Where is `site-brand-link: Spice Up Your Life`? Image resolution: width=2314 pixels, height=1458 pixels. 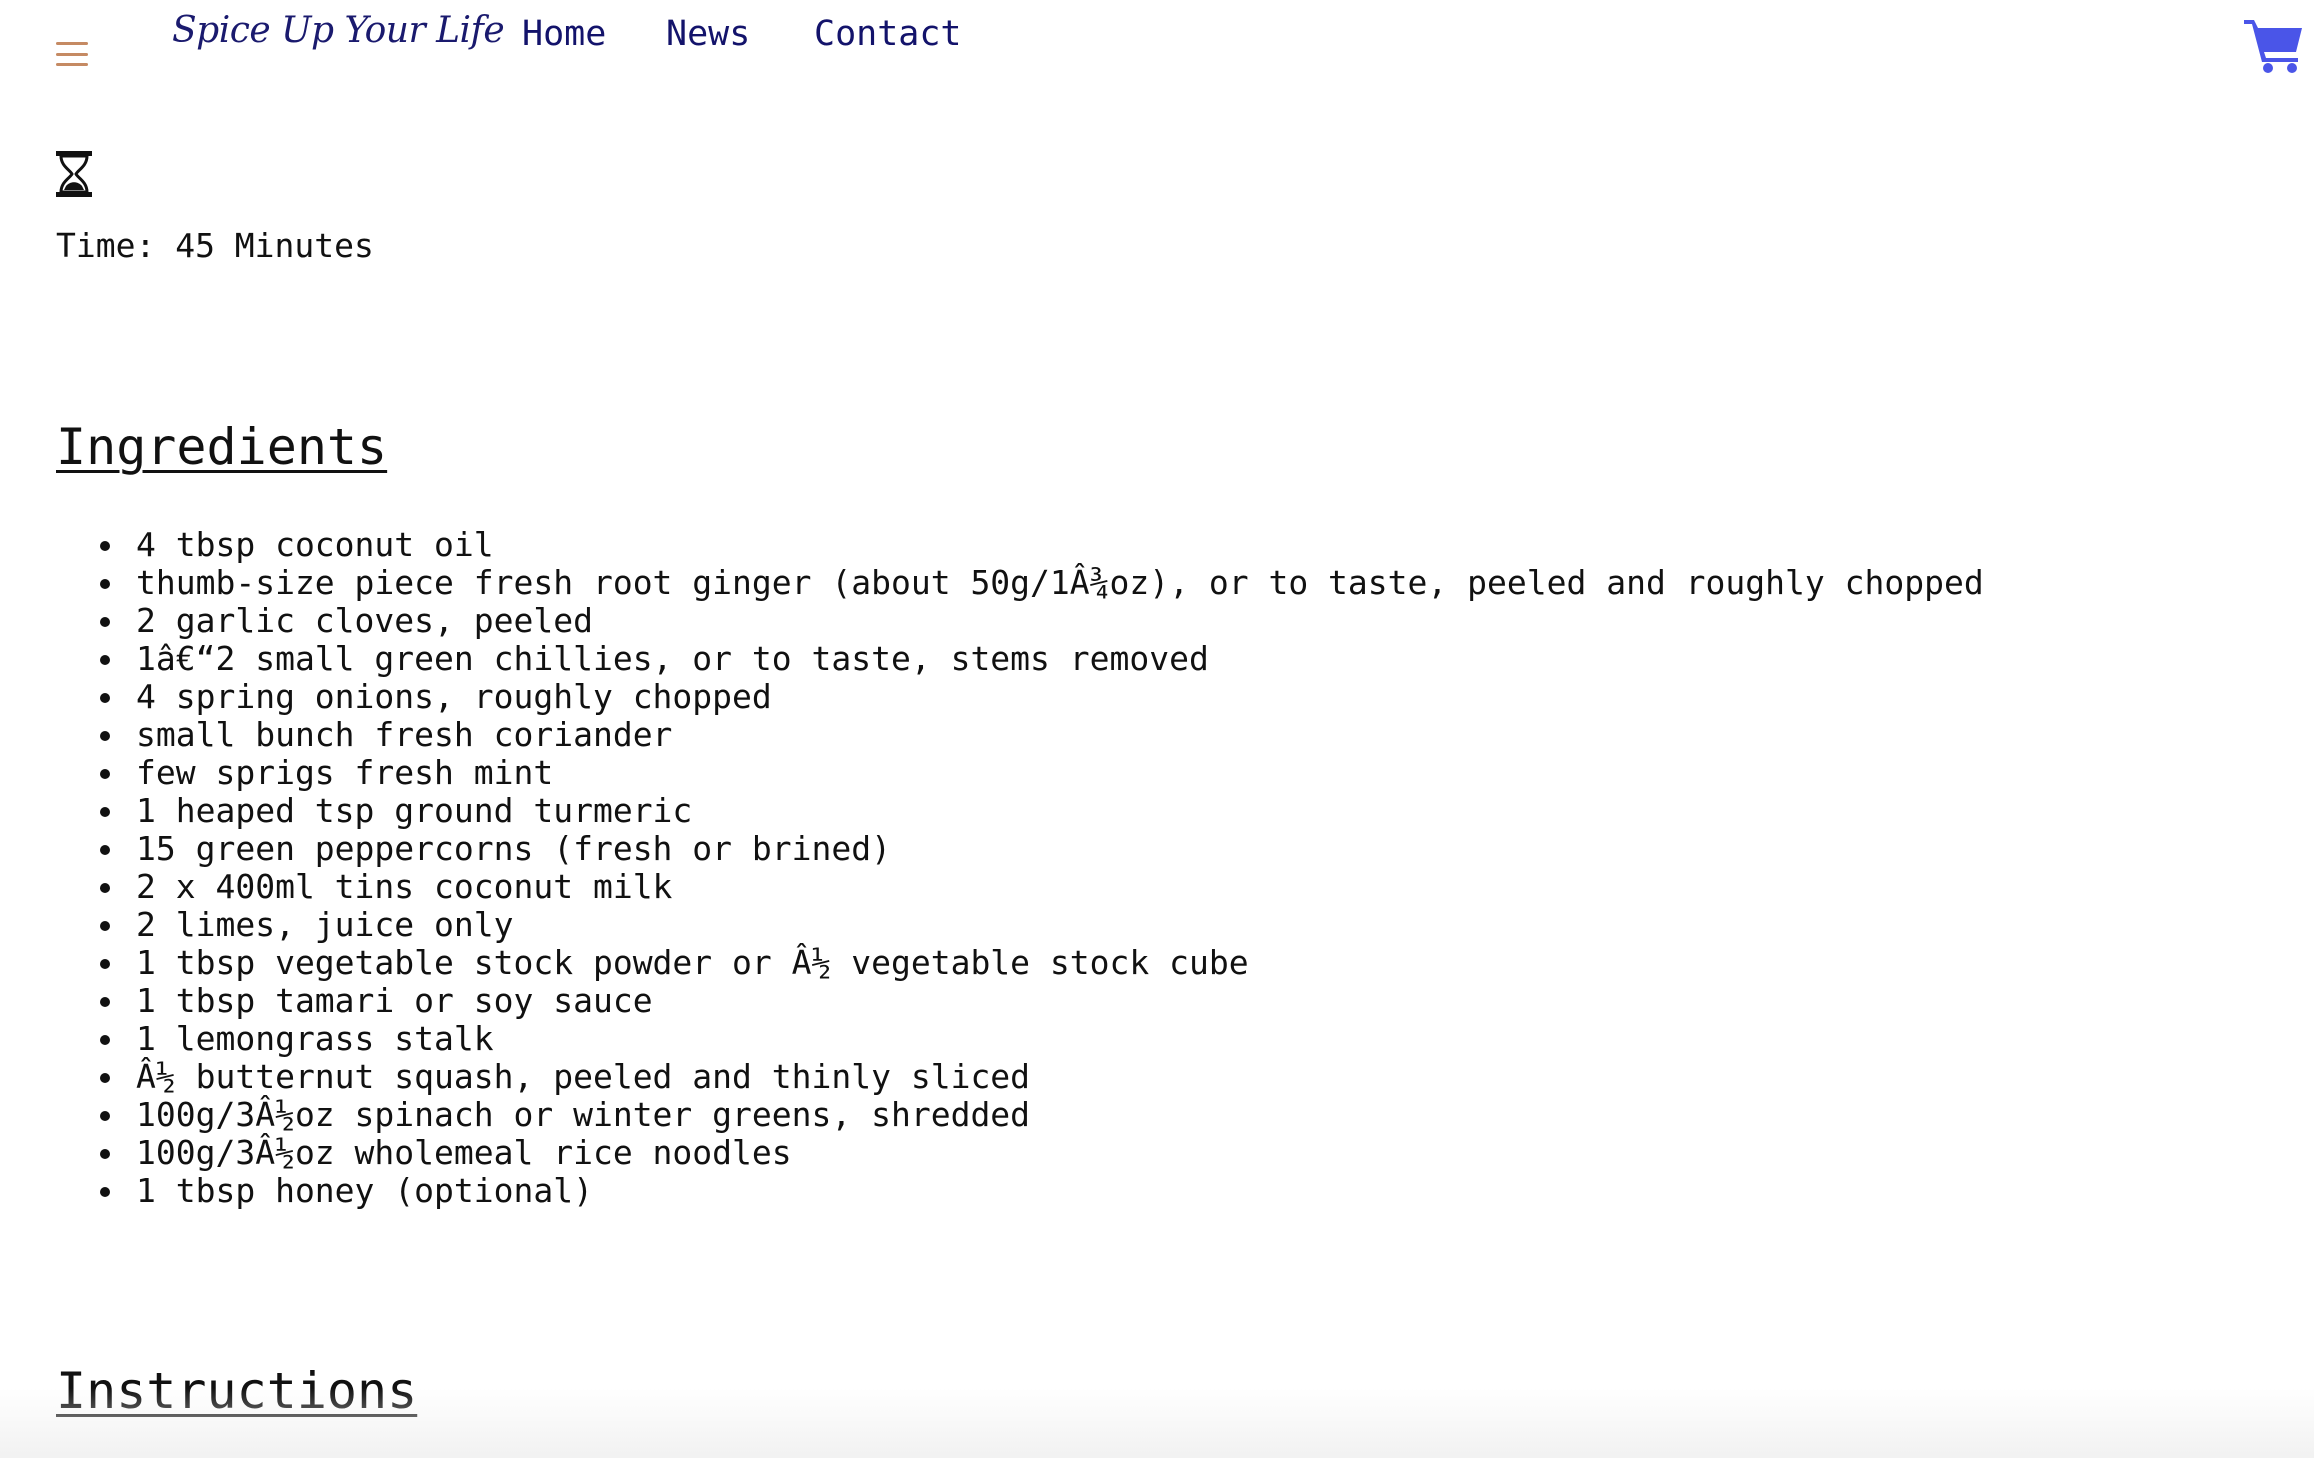
site-brand-link: Spice Up Your Life is located at coordinates (338, 30).